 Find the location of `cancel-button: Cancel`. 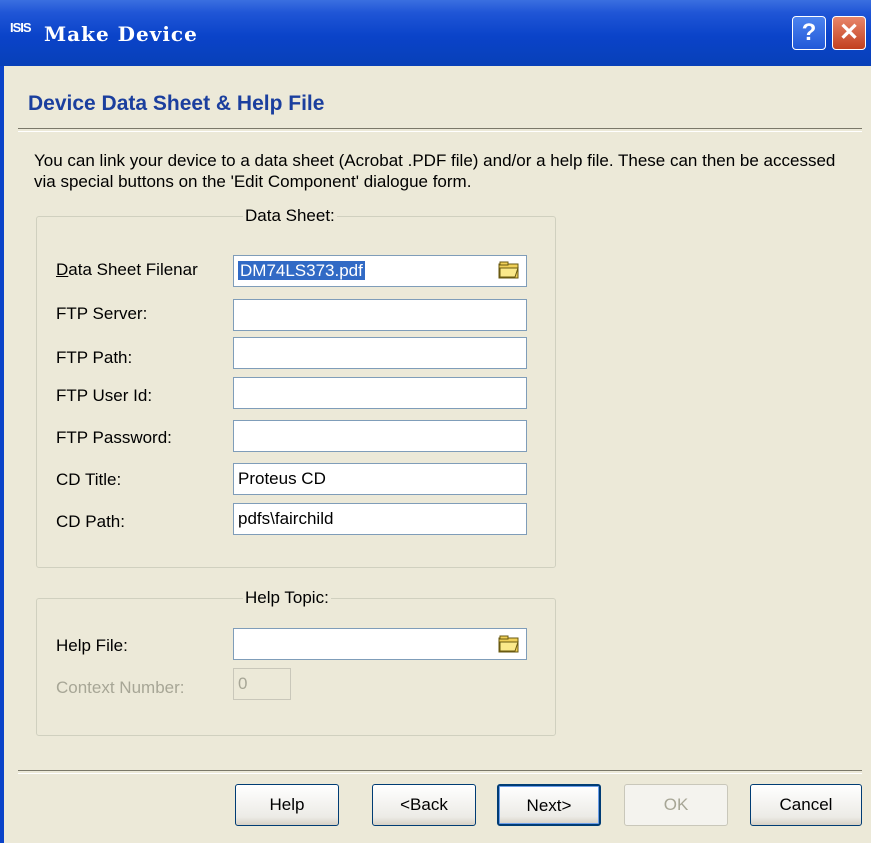

cancel-button: Cancel is located at coordinates (806, 805).